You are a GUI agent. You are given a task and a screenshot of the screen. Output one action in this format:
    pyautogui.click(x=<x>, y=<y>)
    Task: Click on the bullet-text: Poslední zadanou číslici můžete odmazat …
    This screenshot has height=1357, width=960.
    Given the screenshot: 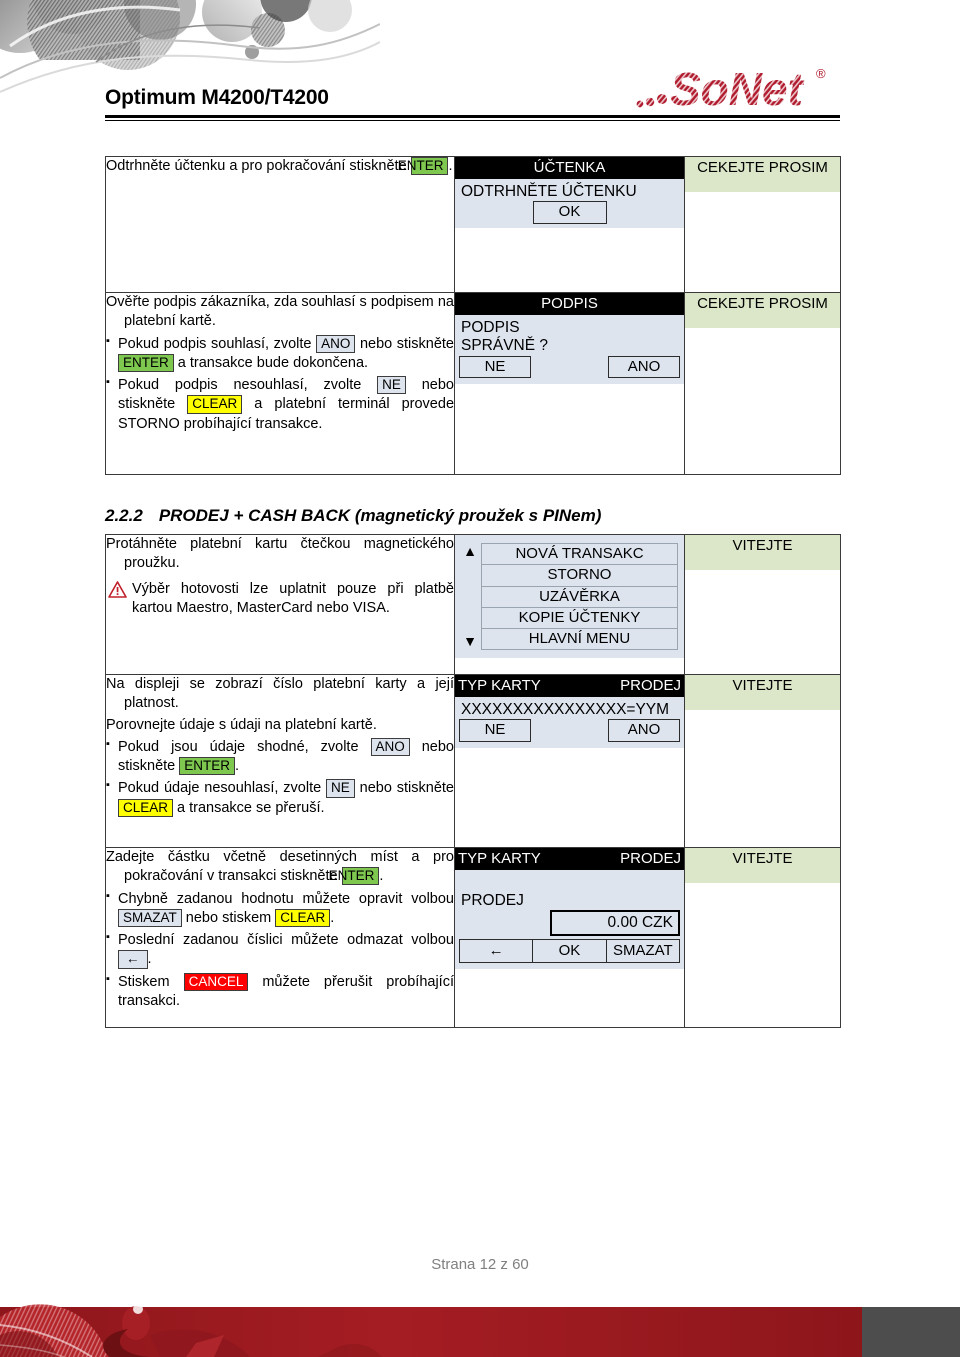 What is the action you would take?
    pyautogui.click(x=286, y=940)
    